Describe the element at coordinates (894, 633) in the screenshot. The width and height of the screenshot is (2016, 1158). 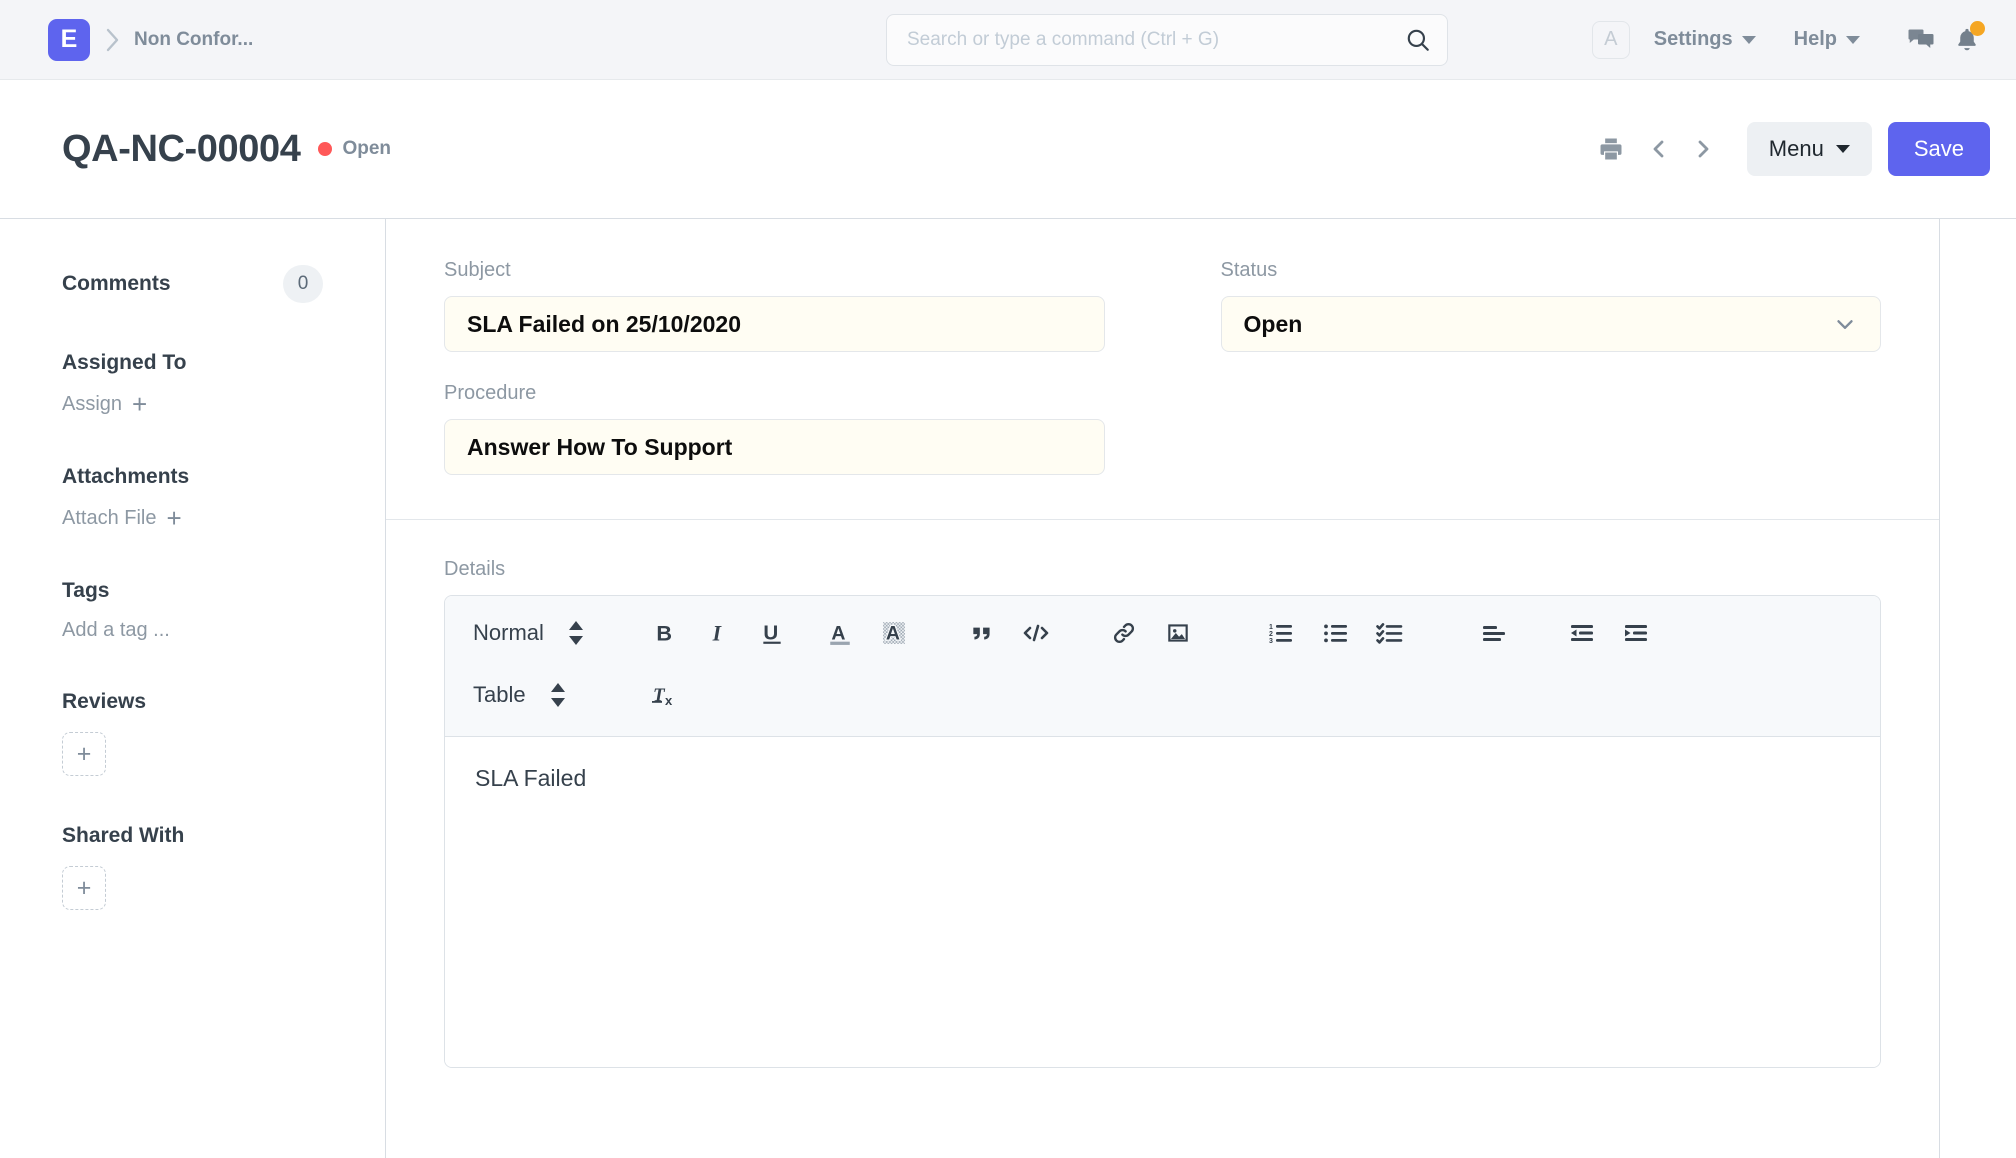
I see `background-color-button: A` at that location.